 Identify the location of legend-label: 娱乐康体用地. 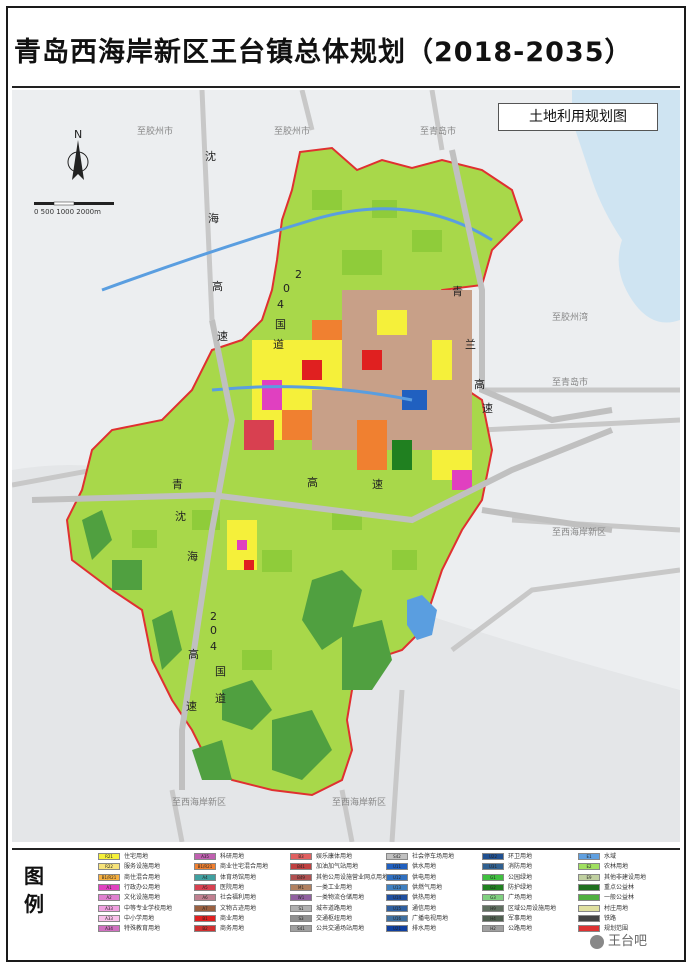
(334, 856).